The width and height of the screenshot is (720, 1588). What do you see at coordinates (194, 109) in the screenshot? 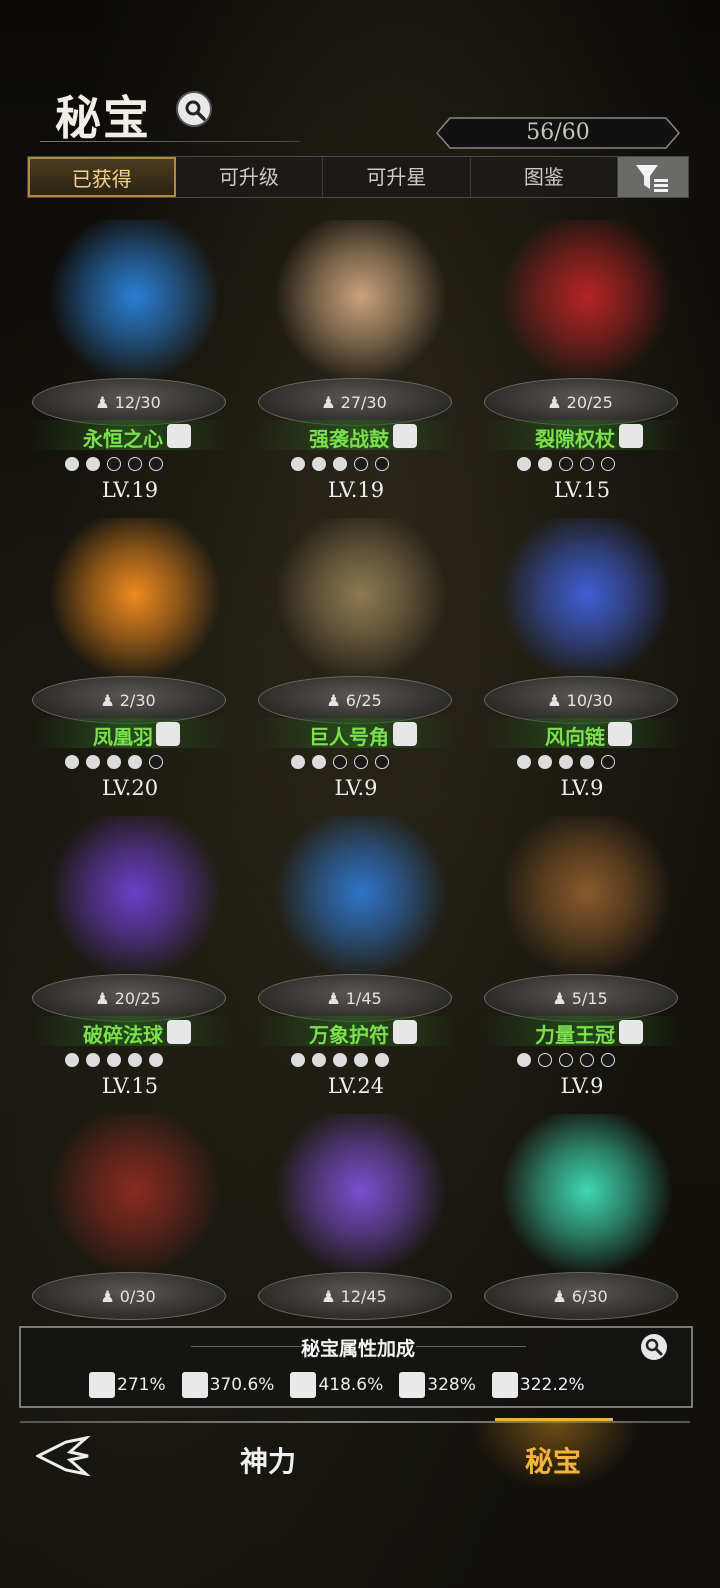
I see `search-icon` at bounding box center [194, 109].